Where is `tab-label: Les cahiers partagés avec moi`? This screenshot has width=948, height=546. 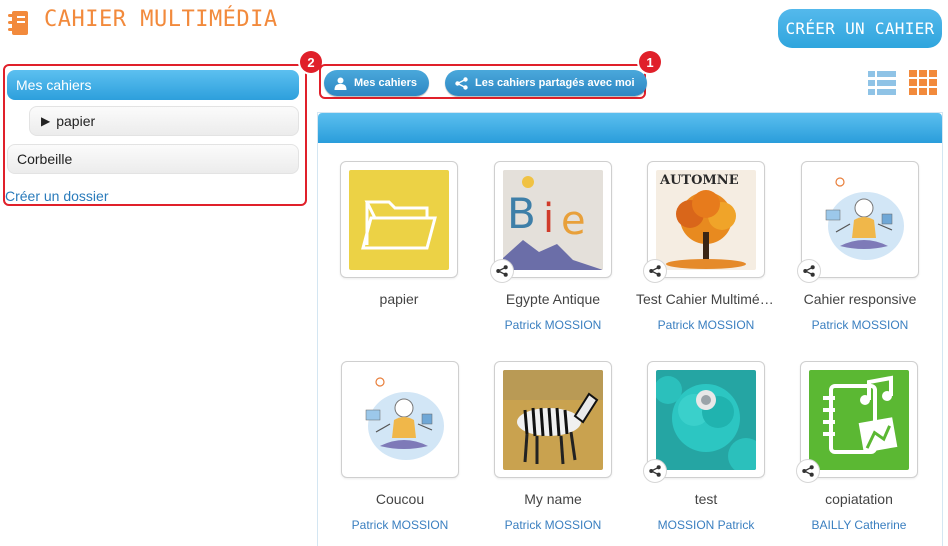 tab-label: Les cahiers partagés avec moi is located at coordinates (555, 83).